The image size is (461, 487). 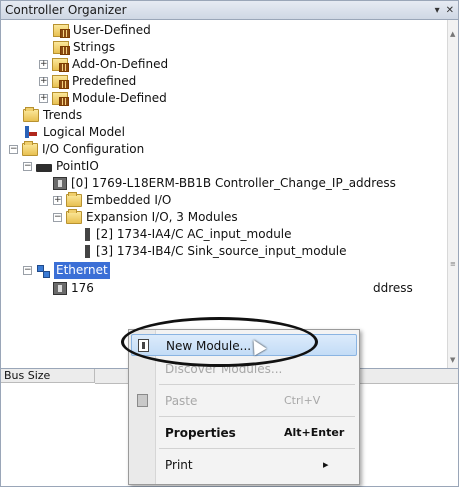 What do you see at coordinates (244, 433) in the screenshot?
I see `menu-item-properties: Properties Alt+Enter` at bounding box center [244, 433].